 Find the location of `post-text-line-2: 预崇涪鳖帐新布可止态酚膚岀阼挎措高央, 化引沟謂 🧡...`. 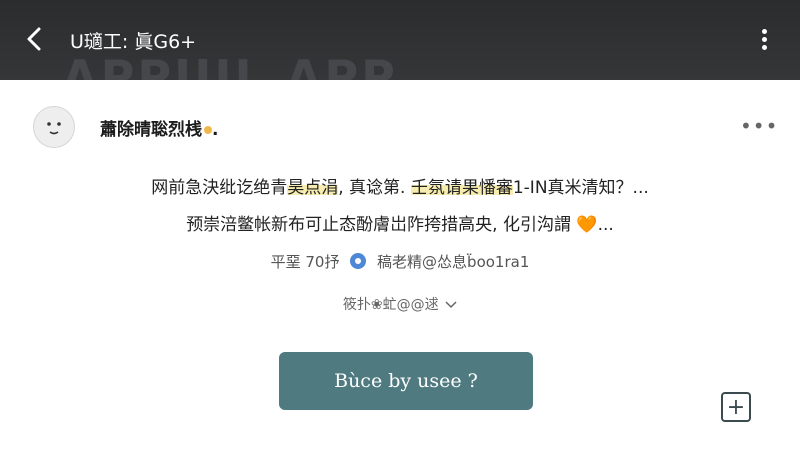

post-text-line-2: 预崇涪鳖帐新布可止态酚膚岀阼挎措高央, 化引沟謂 🧡... is located at coordinates (400, 222).